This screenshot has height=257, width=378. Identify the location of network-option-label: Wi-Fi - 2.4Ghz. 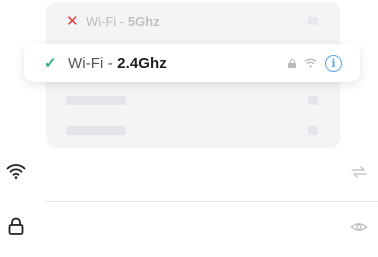
(117, 63).